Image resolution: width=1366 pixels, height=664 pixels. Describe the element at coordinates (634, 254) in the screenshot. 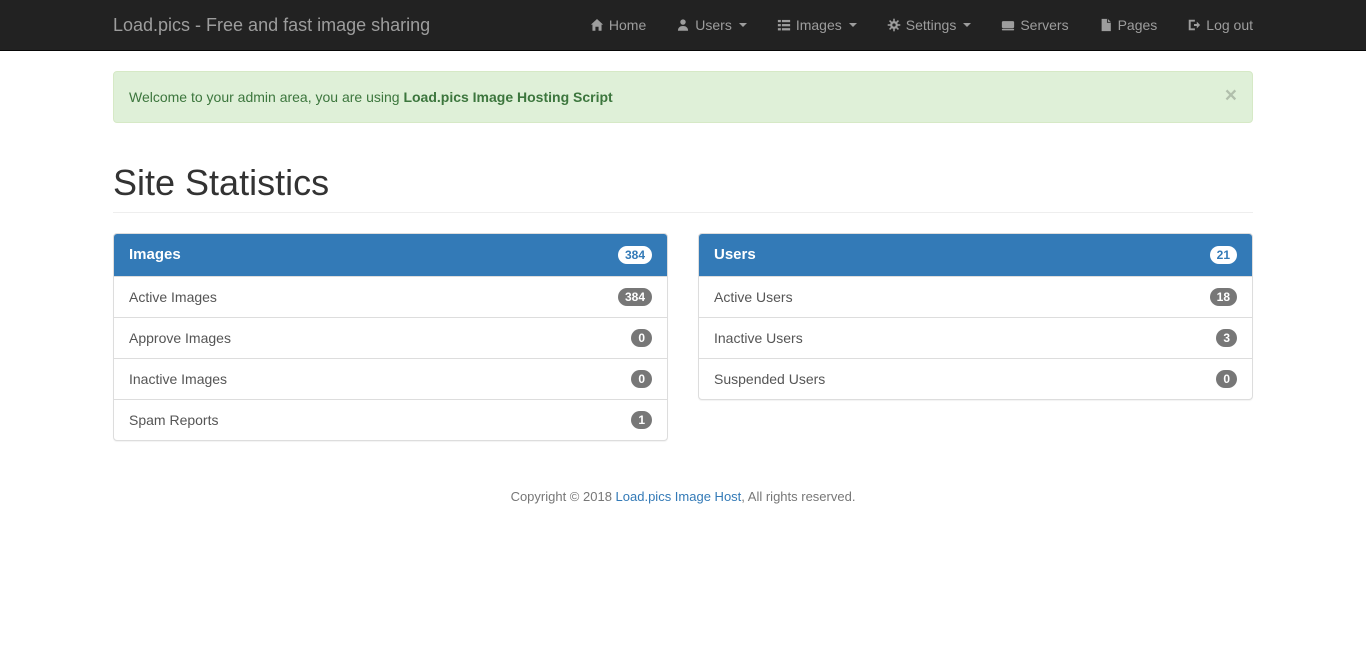

I see `images-total-badge: 384` at that location.